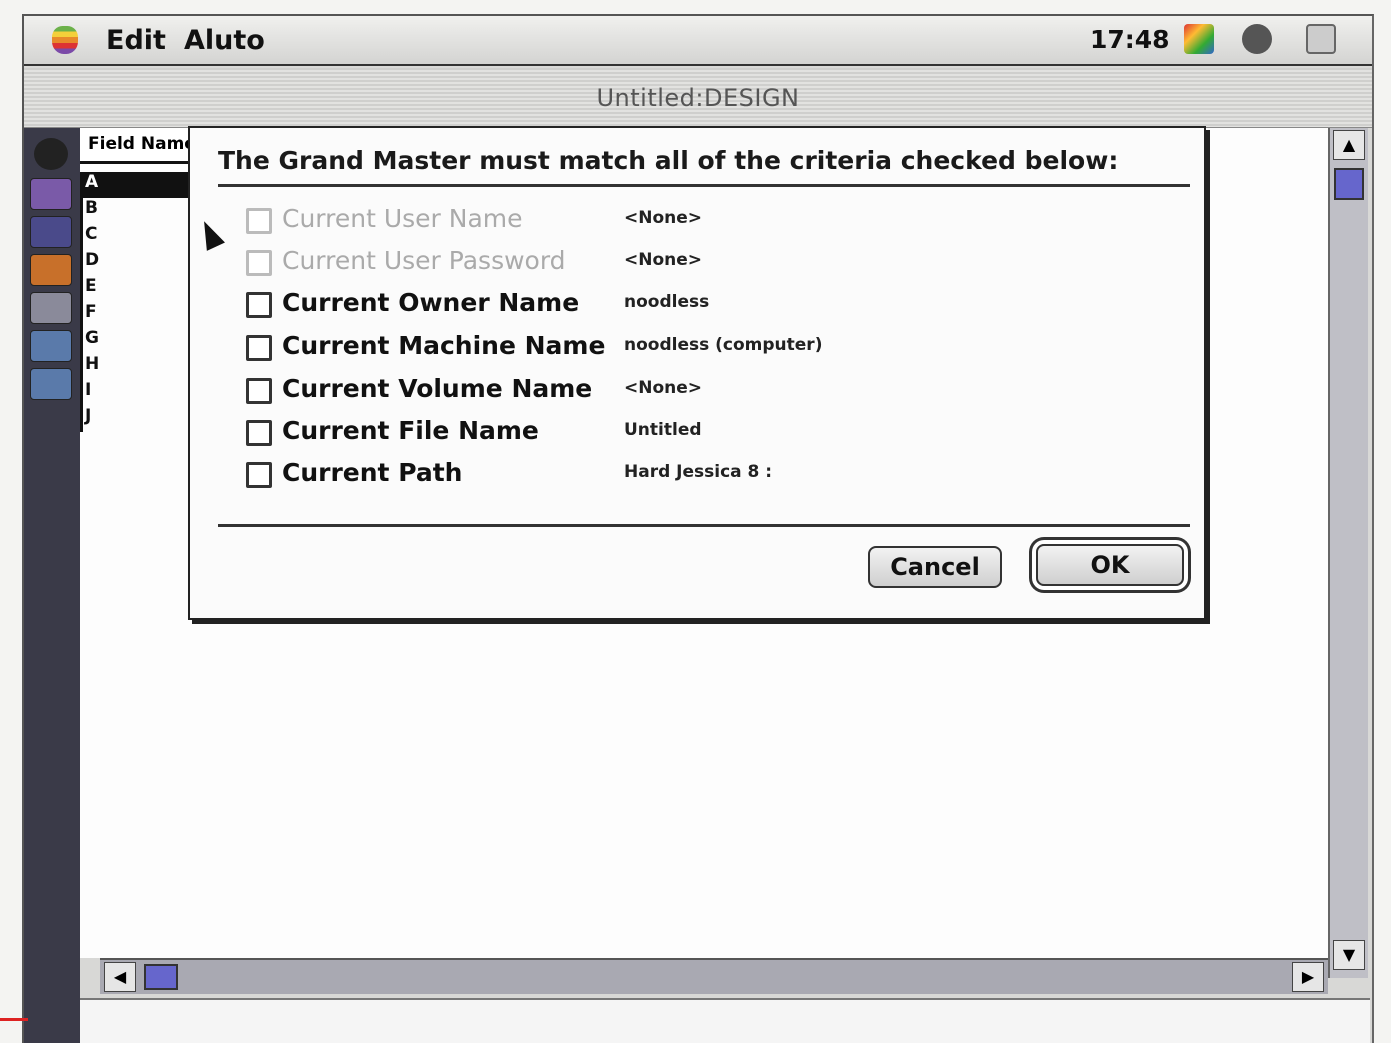  What do you see at coordinates (224, 40) in the screenshot?
I see `menu-aluto: Aluto` at bounding box center [224, 40].